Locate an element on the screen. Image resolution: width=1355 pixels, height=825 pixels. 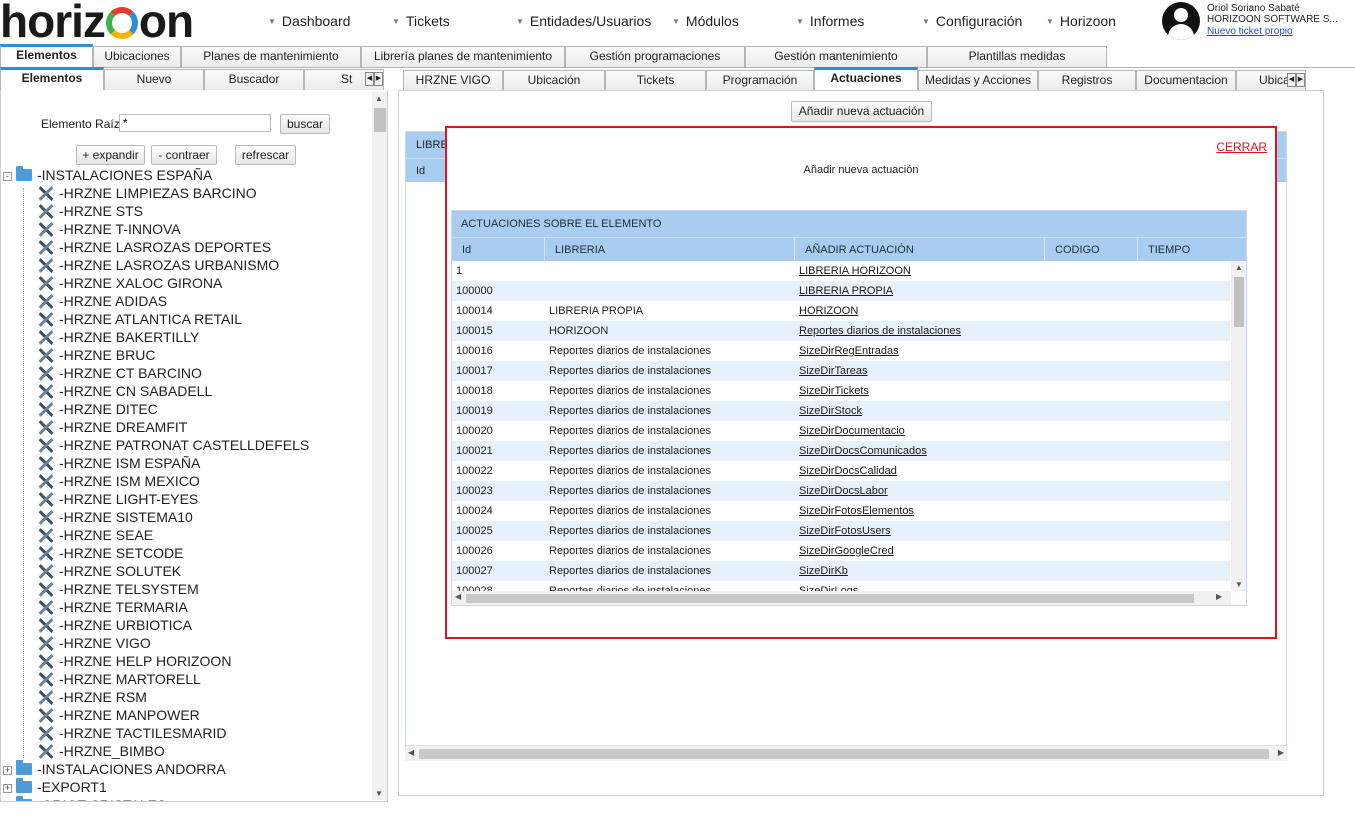
modal-close-link: CERRAR is located at coordinates (1241, 147).